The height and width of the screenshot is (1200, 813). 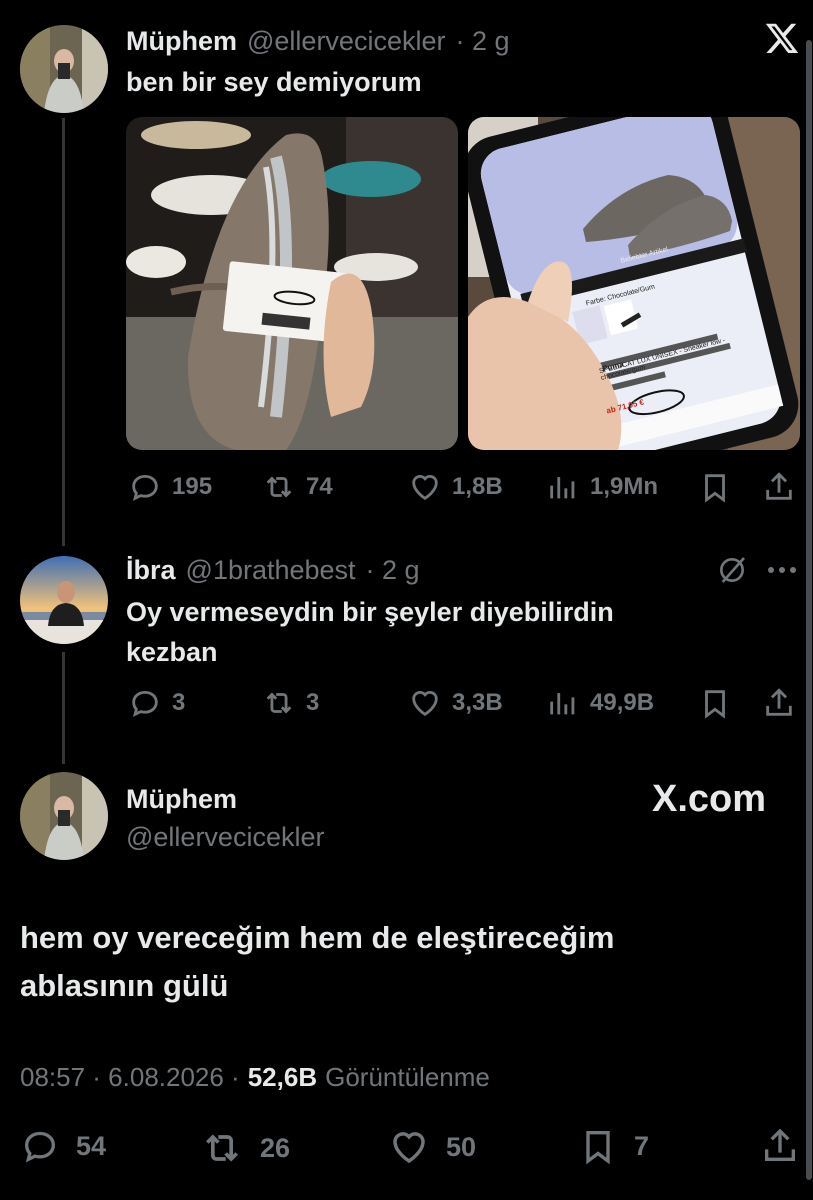 I want to click on views-label: Görüntülenme, so click(x=407, y=1077).